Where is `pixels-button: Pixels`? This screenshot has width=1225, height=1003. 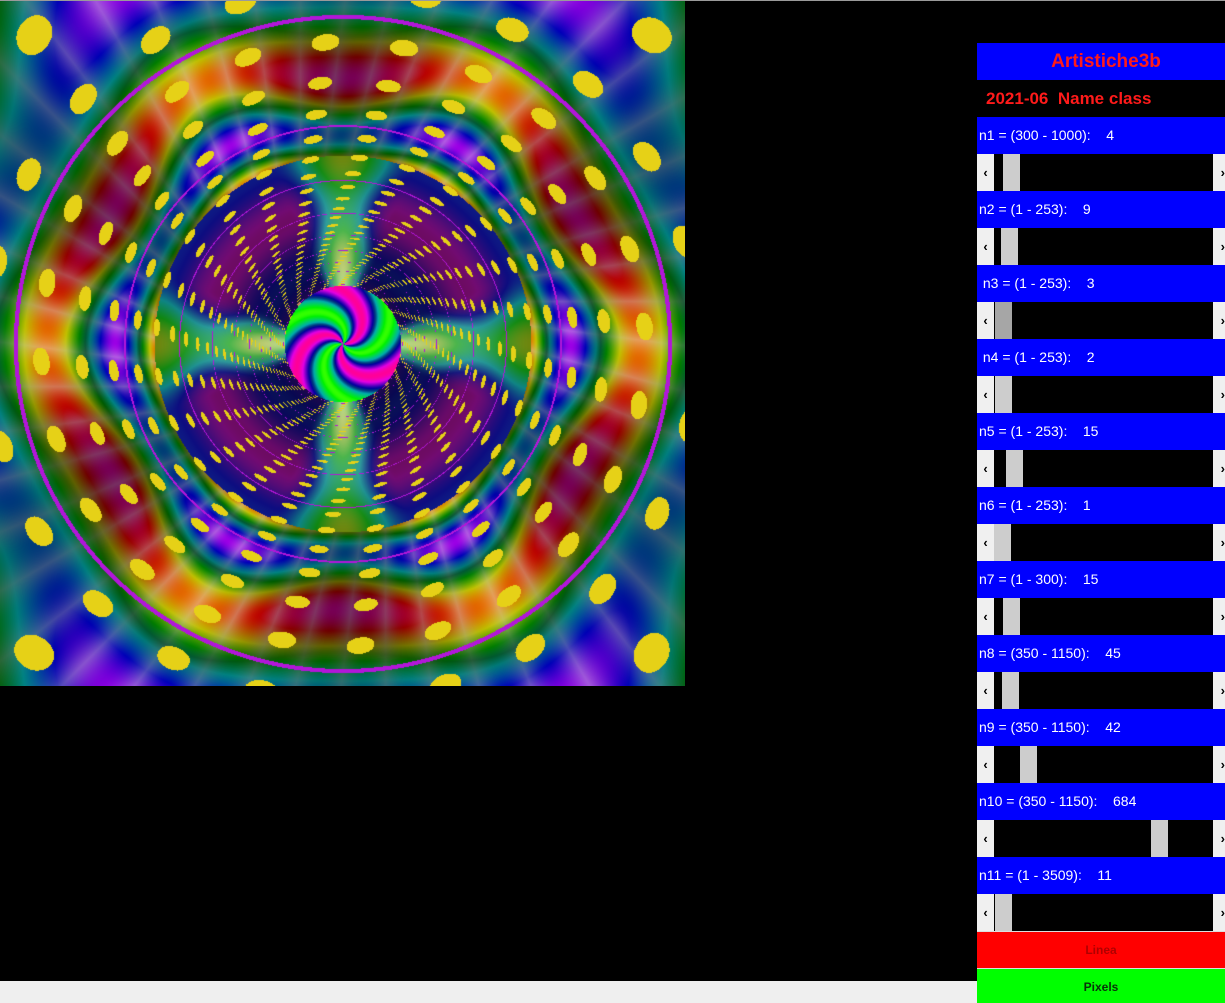
pixels-button: Pixels is located at coordinates (1101, 985).